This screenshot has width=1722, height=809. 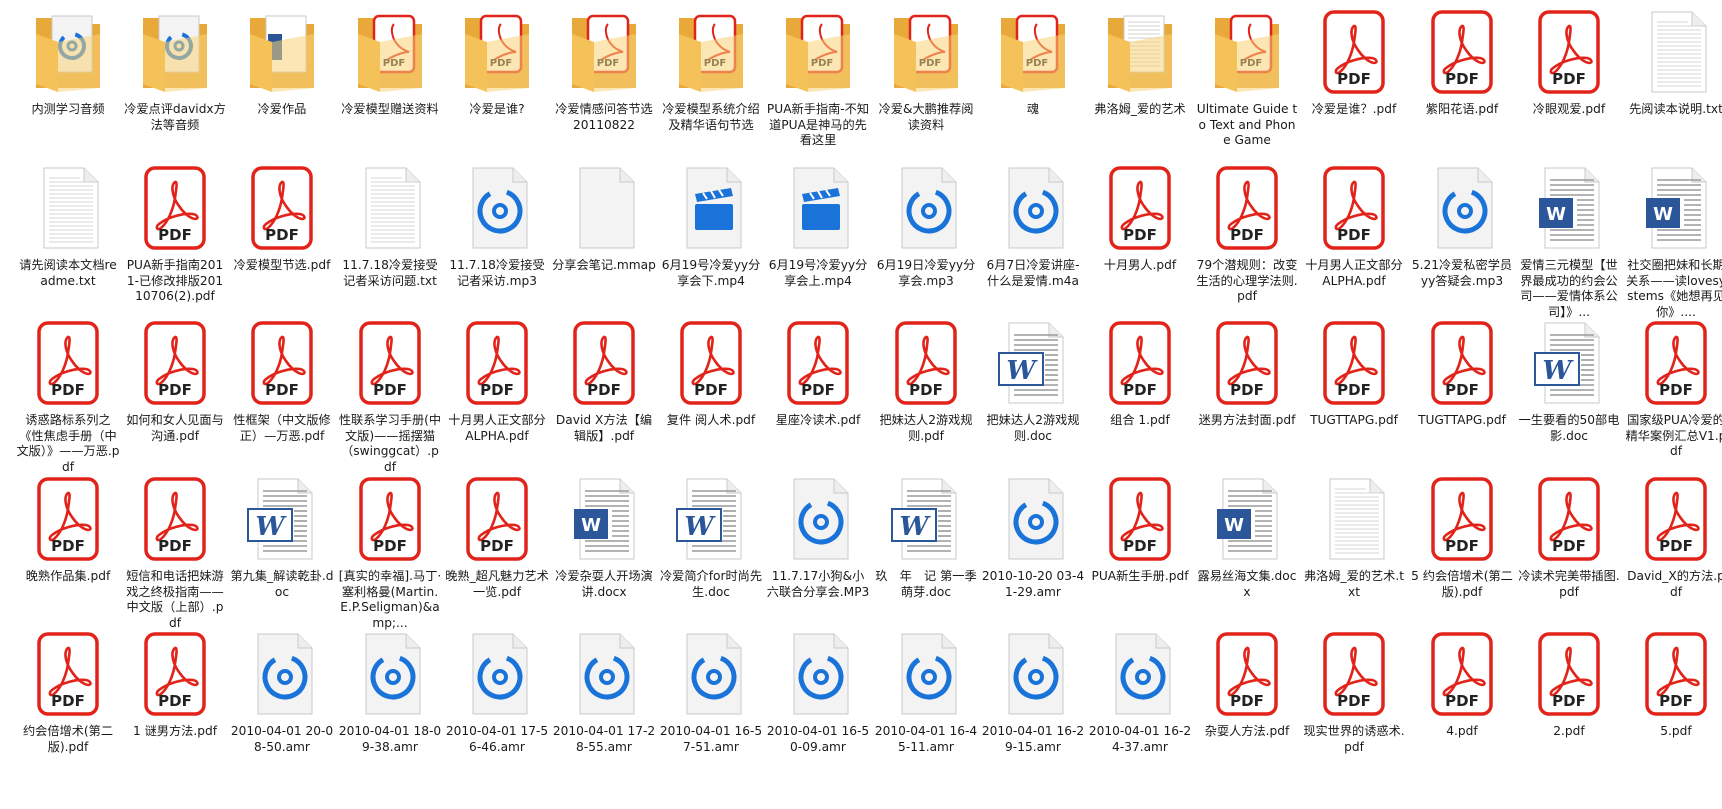 I want to click on file-item: PDF 晚熟作品集.pdf, so click(x=68, y=551).